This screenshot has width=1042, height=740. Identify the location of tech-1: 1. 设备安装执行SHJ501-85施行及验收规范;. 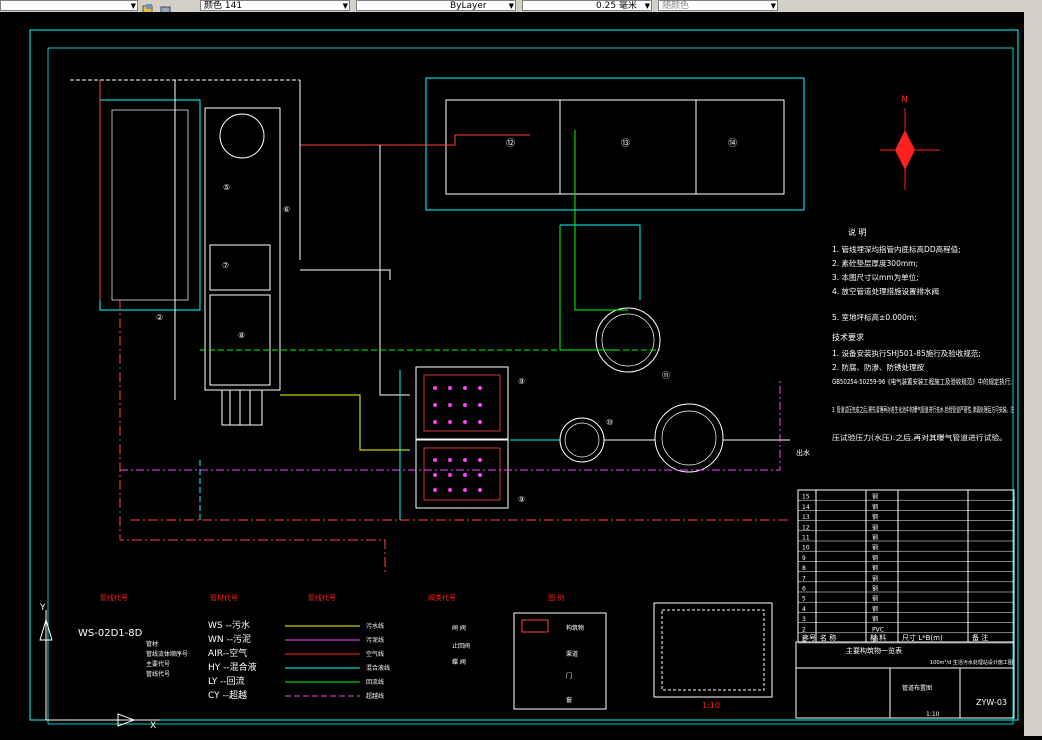
(906, 353).